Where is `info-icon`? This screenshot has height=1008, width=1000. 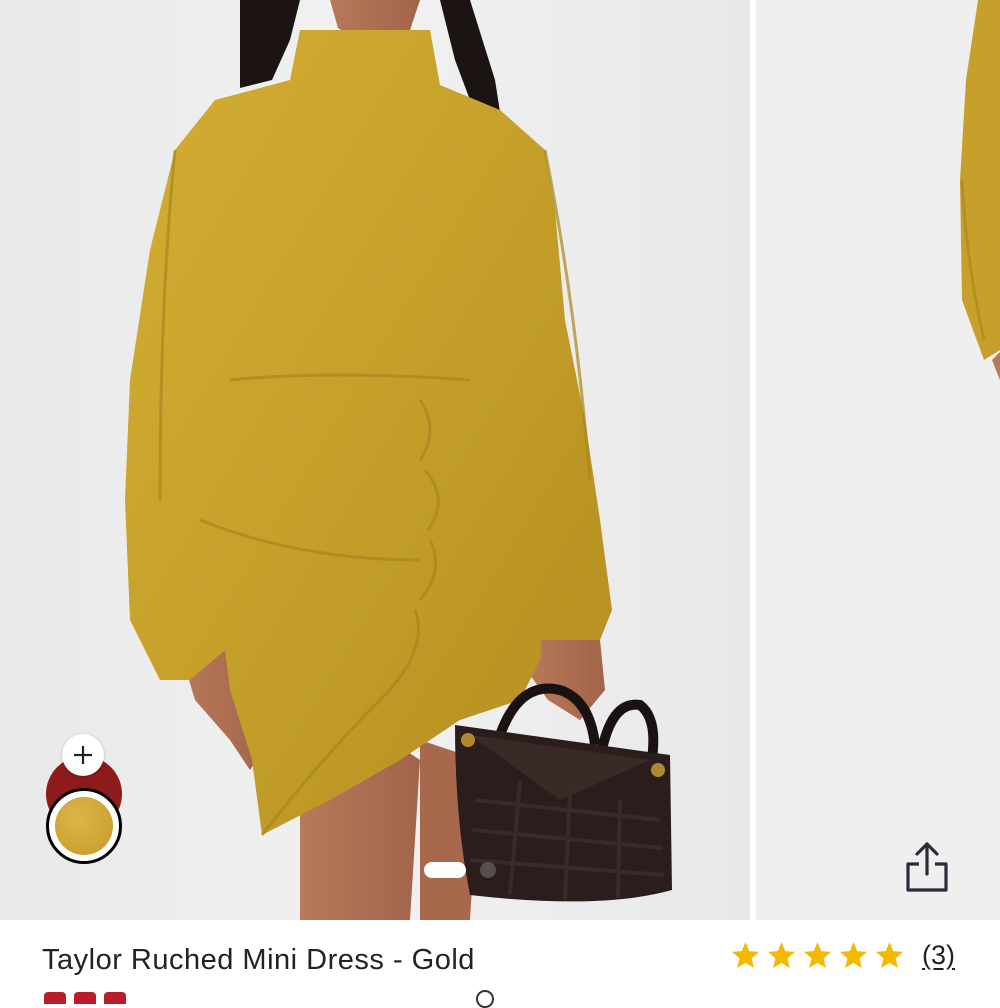 info-icon is located at coordinates (485, 999).